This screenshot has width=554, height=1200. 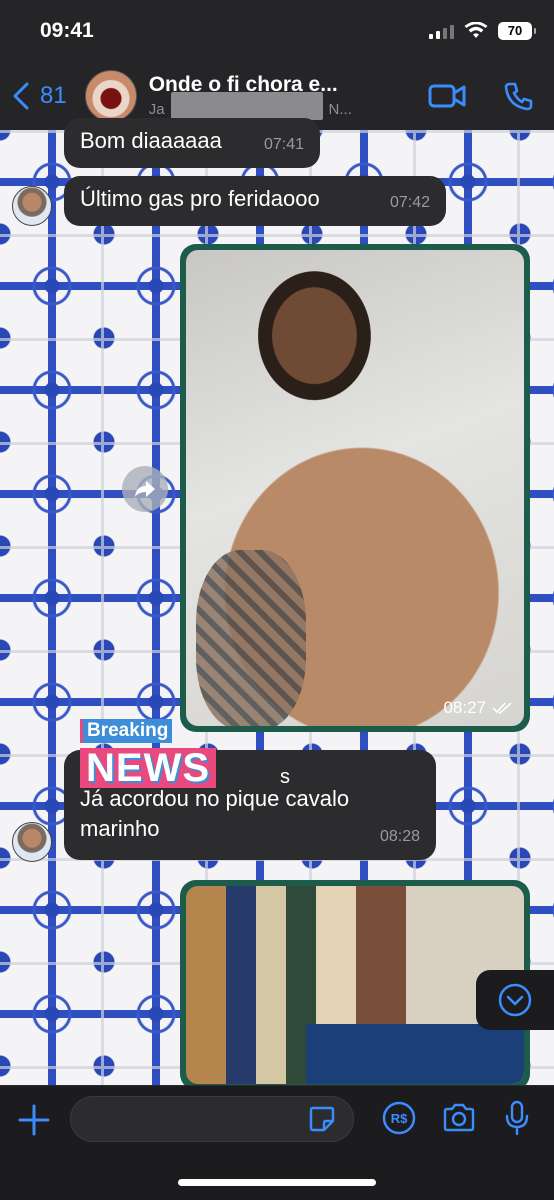 What do you see at coordinates (34, 1120) in the screenshot?
I see `plus-icon` at bounding box center [34, 1120].